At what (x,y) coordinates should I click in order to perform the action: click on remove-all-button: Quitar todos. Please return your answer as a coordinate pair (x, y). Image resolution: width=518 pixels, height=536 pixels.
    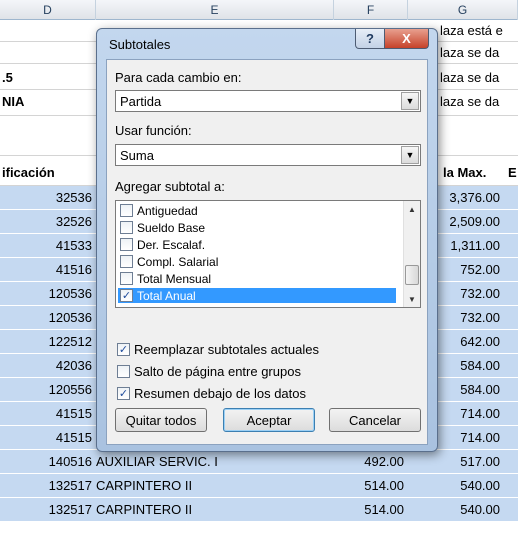
    Looking at the image, I should click on (161, 420).